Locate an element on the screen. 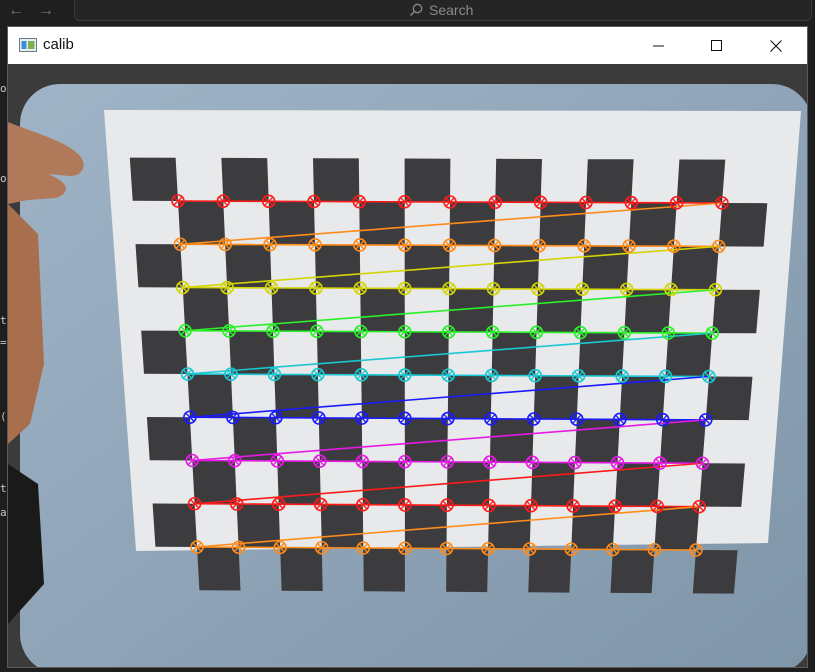 Image resolution: width=815 pixels, height=672 pixels. window-title: calib is located at coordinates (58, 44).